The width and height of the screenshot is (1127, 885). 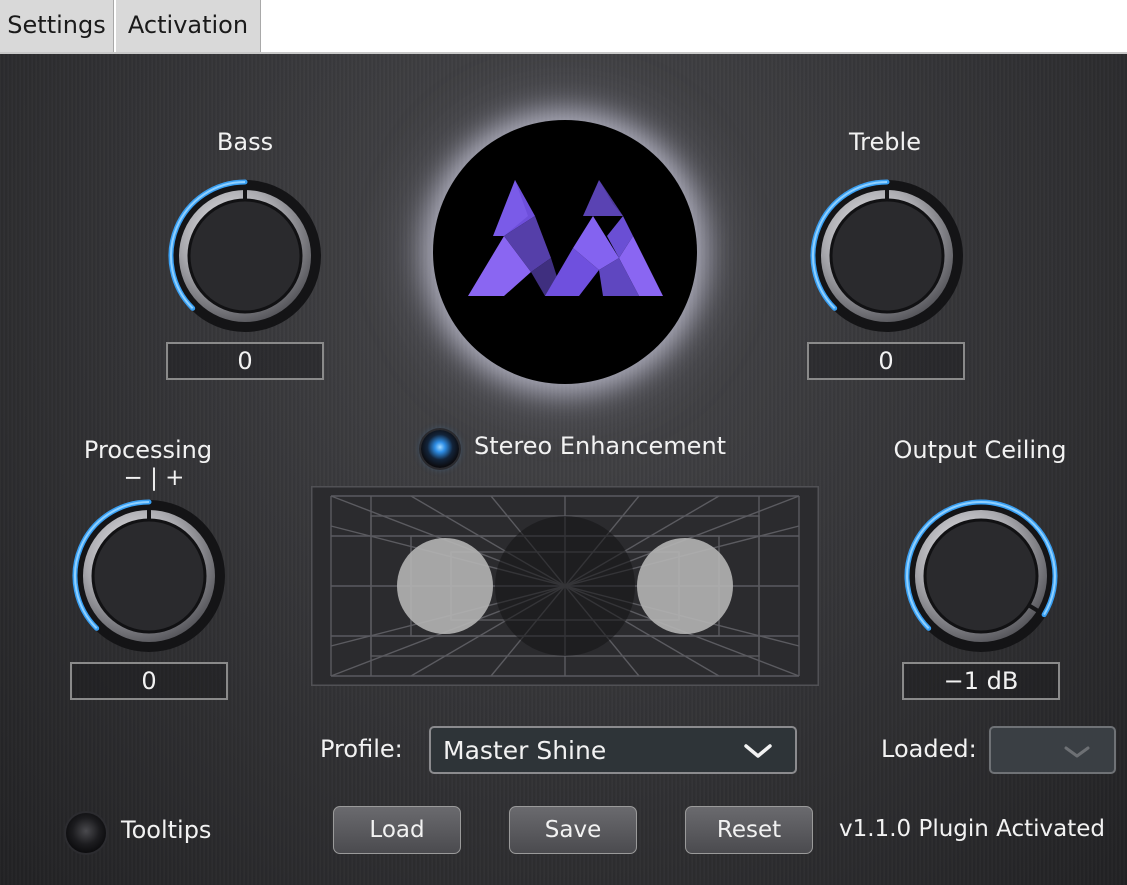 What do you see at coordinates (397, 830) in the screenshot?
I see `load-button: Load` at bounding box center [397, 830].